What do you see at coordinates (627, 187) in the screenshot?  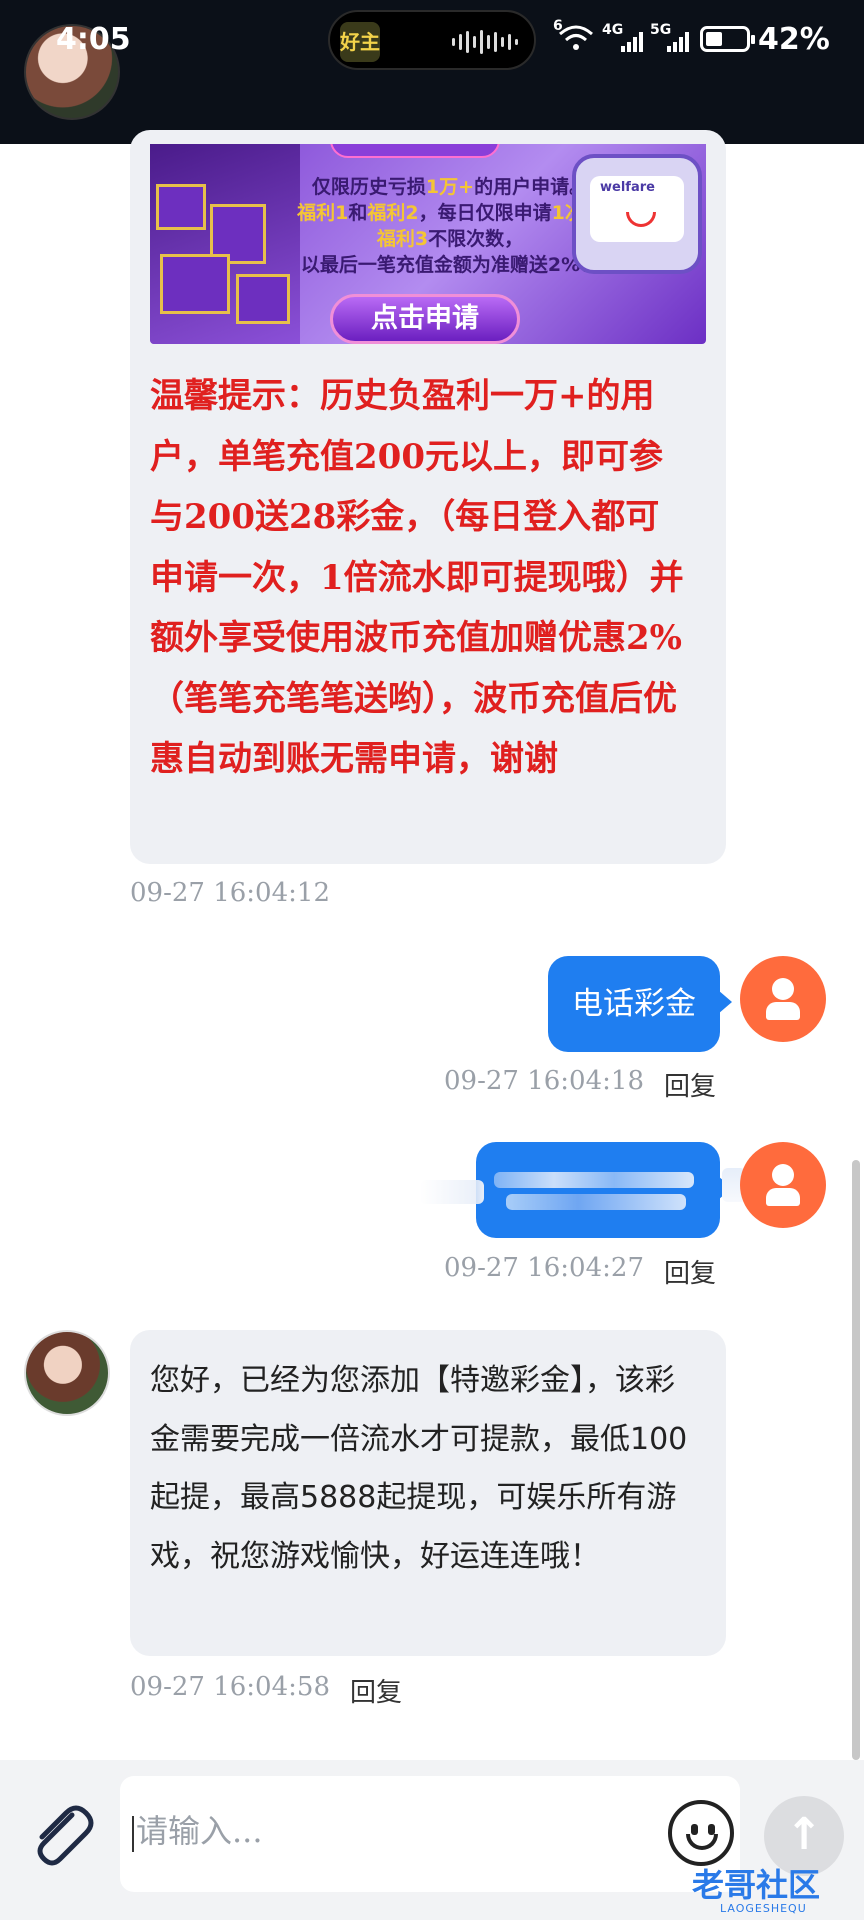 I see `robot-label: welfare` at bounding box center [627, 187].